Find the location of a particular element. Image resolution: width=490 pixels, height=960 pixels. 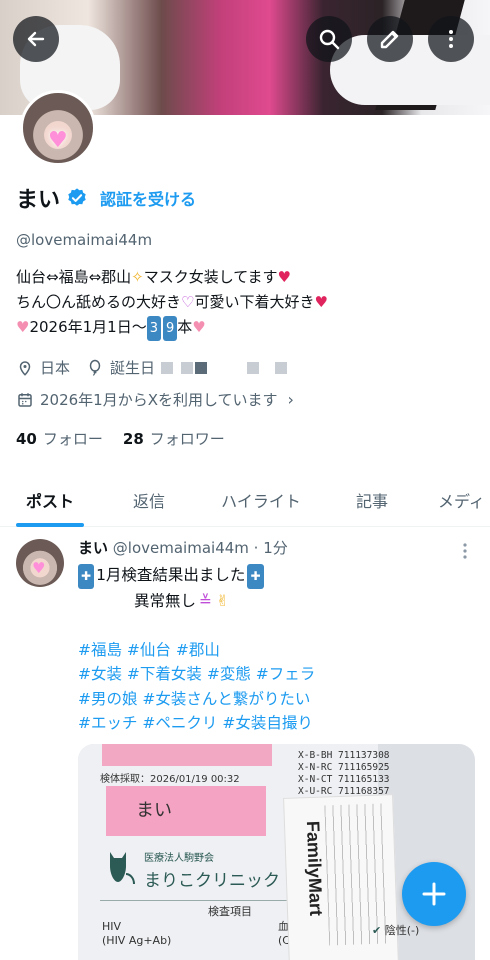

name-label: まい is located at coordinates (186, 811).